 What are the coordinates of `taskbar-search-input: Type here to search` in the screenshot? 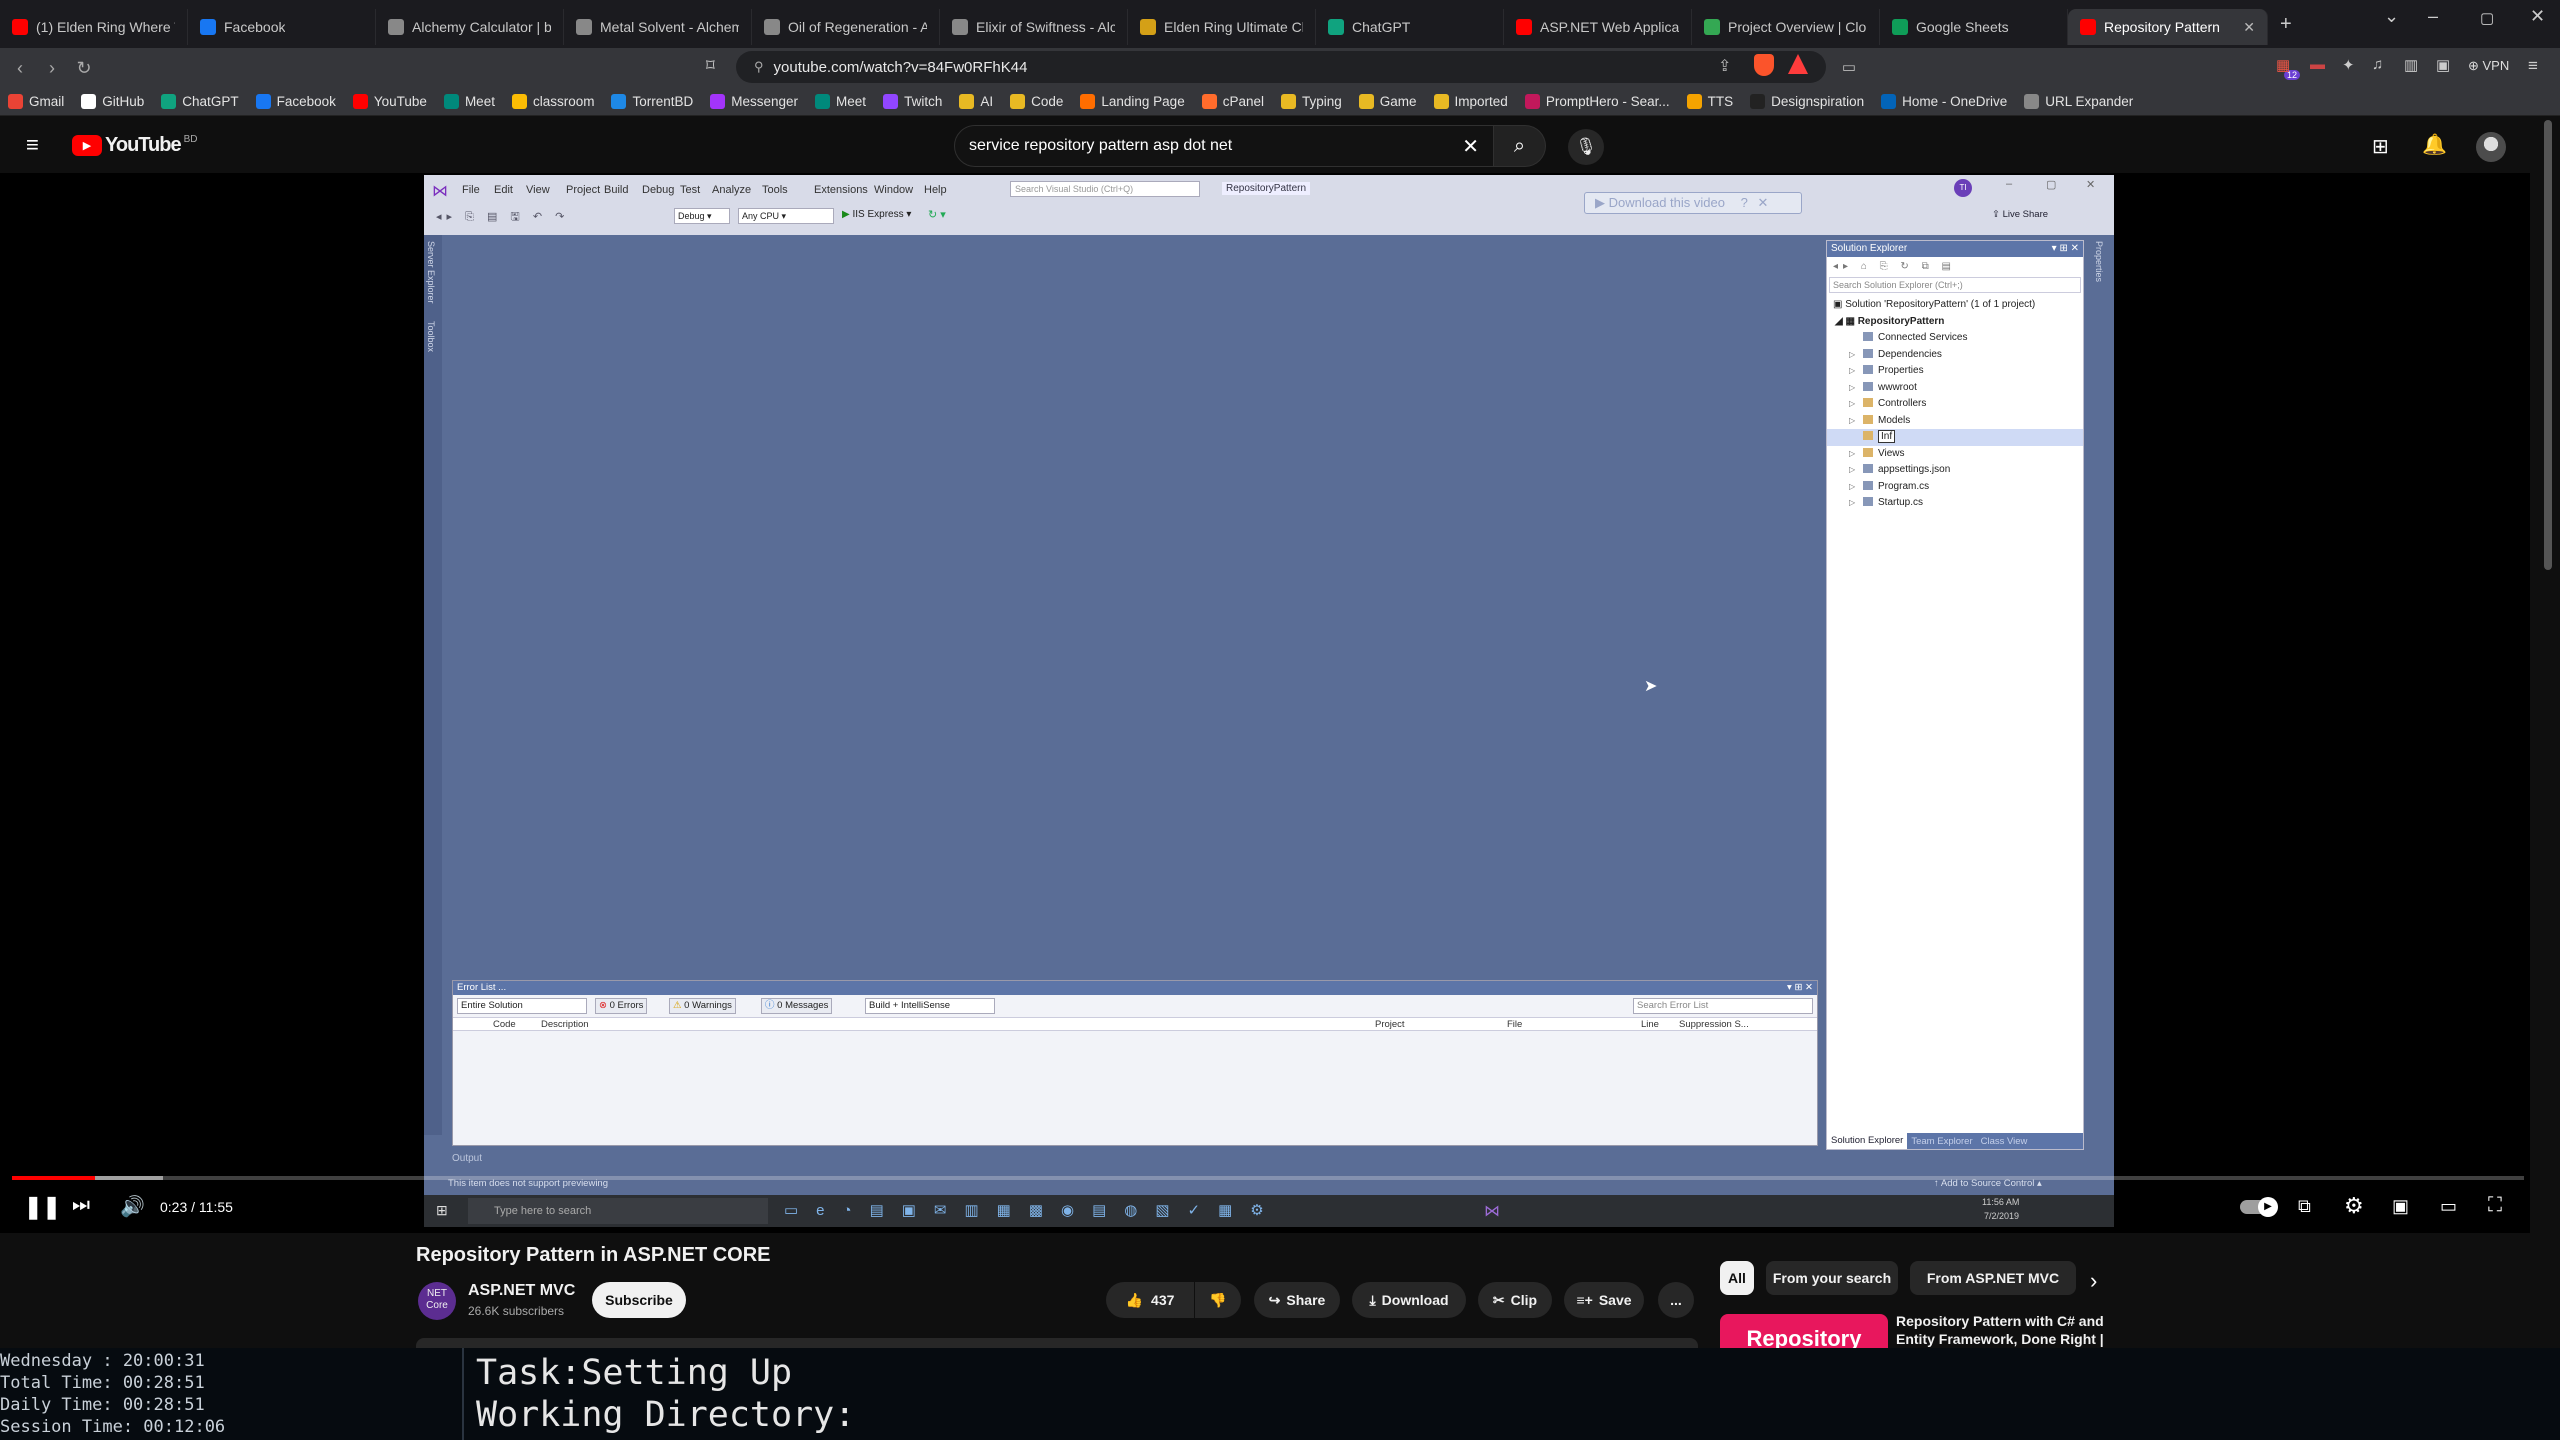 It's located at (618, 1211).